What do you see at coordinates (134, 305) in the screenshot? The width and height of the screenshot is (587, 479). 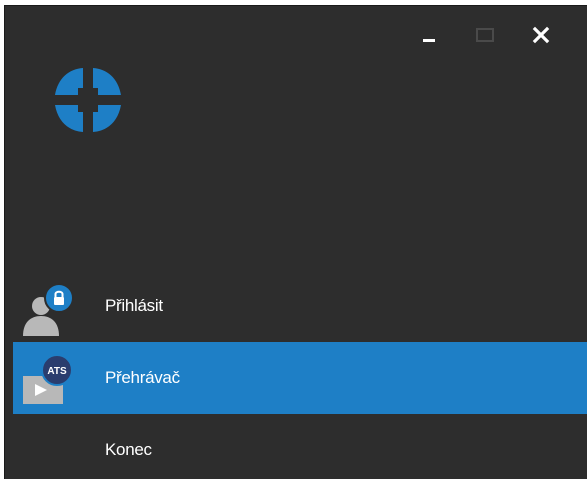 I see `menu-item-label: Přihlásit` at bounding box center [134, 305].